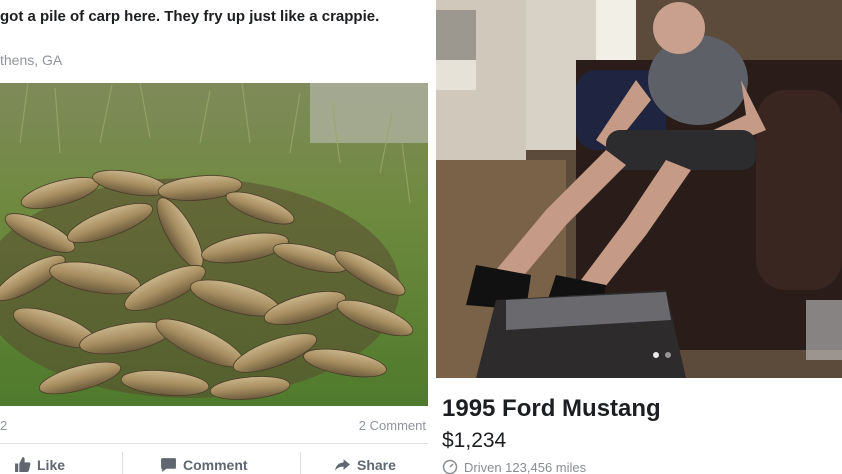 The image size is (842, 474). Describe the element at coordinates (215, 464) in the screenshot. I see `comment-label: Comment` at that location.